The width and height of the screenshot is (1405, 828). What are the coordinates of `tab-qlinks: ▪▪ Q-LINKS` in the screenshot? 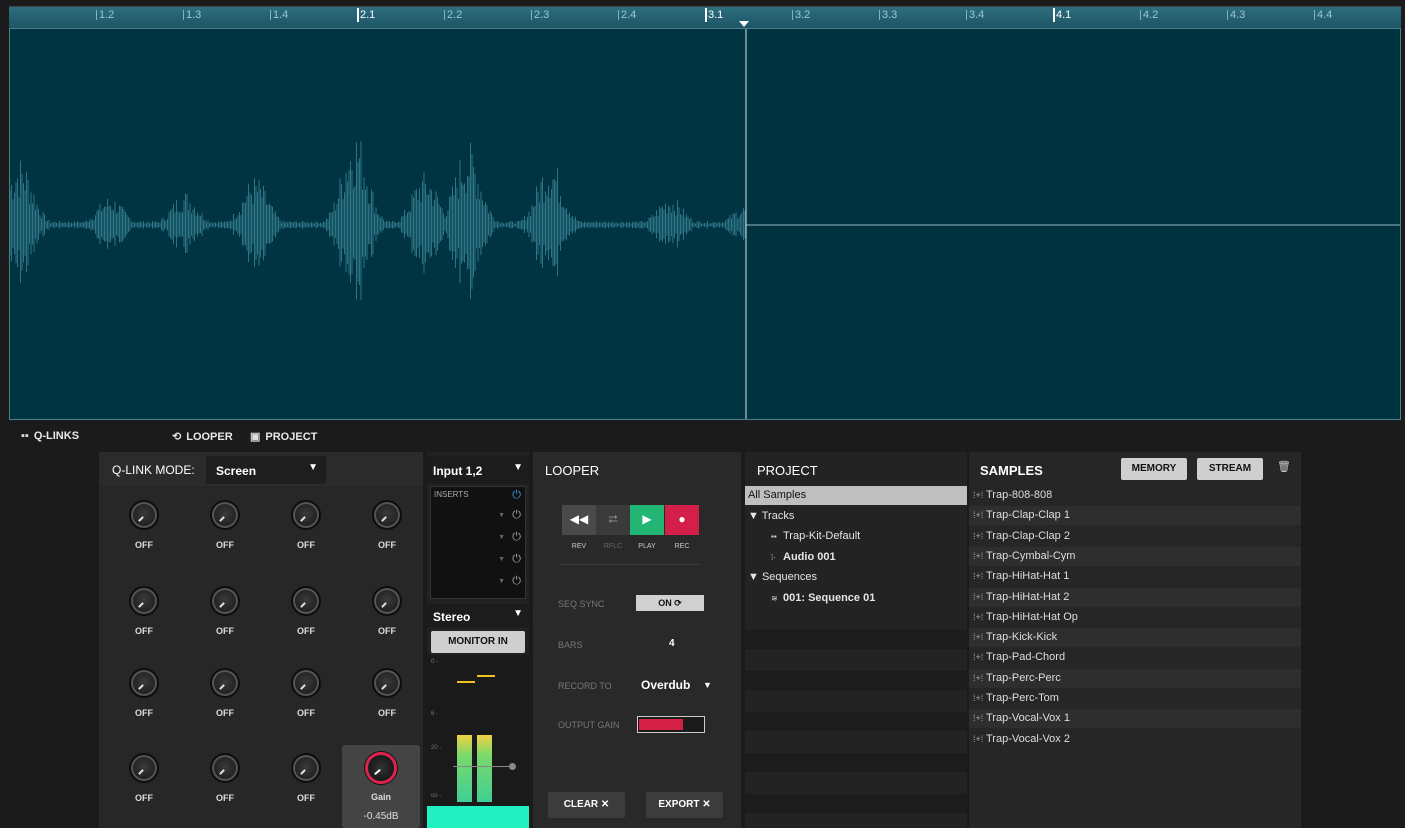 It's located at (50, 436).